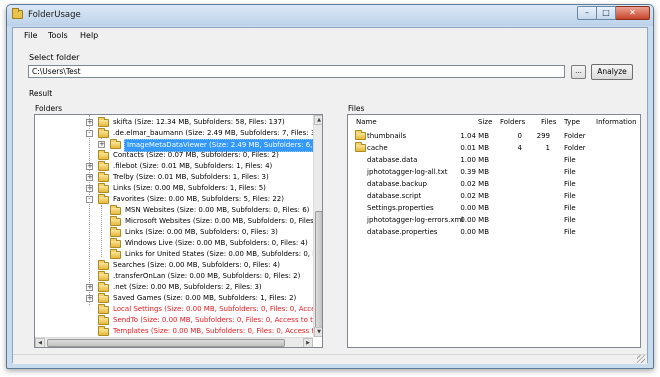  What do you see at coordinates (89, 210) in the screenshot?
I see `tree-line` at bounding box center [89, 210].